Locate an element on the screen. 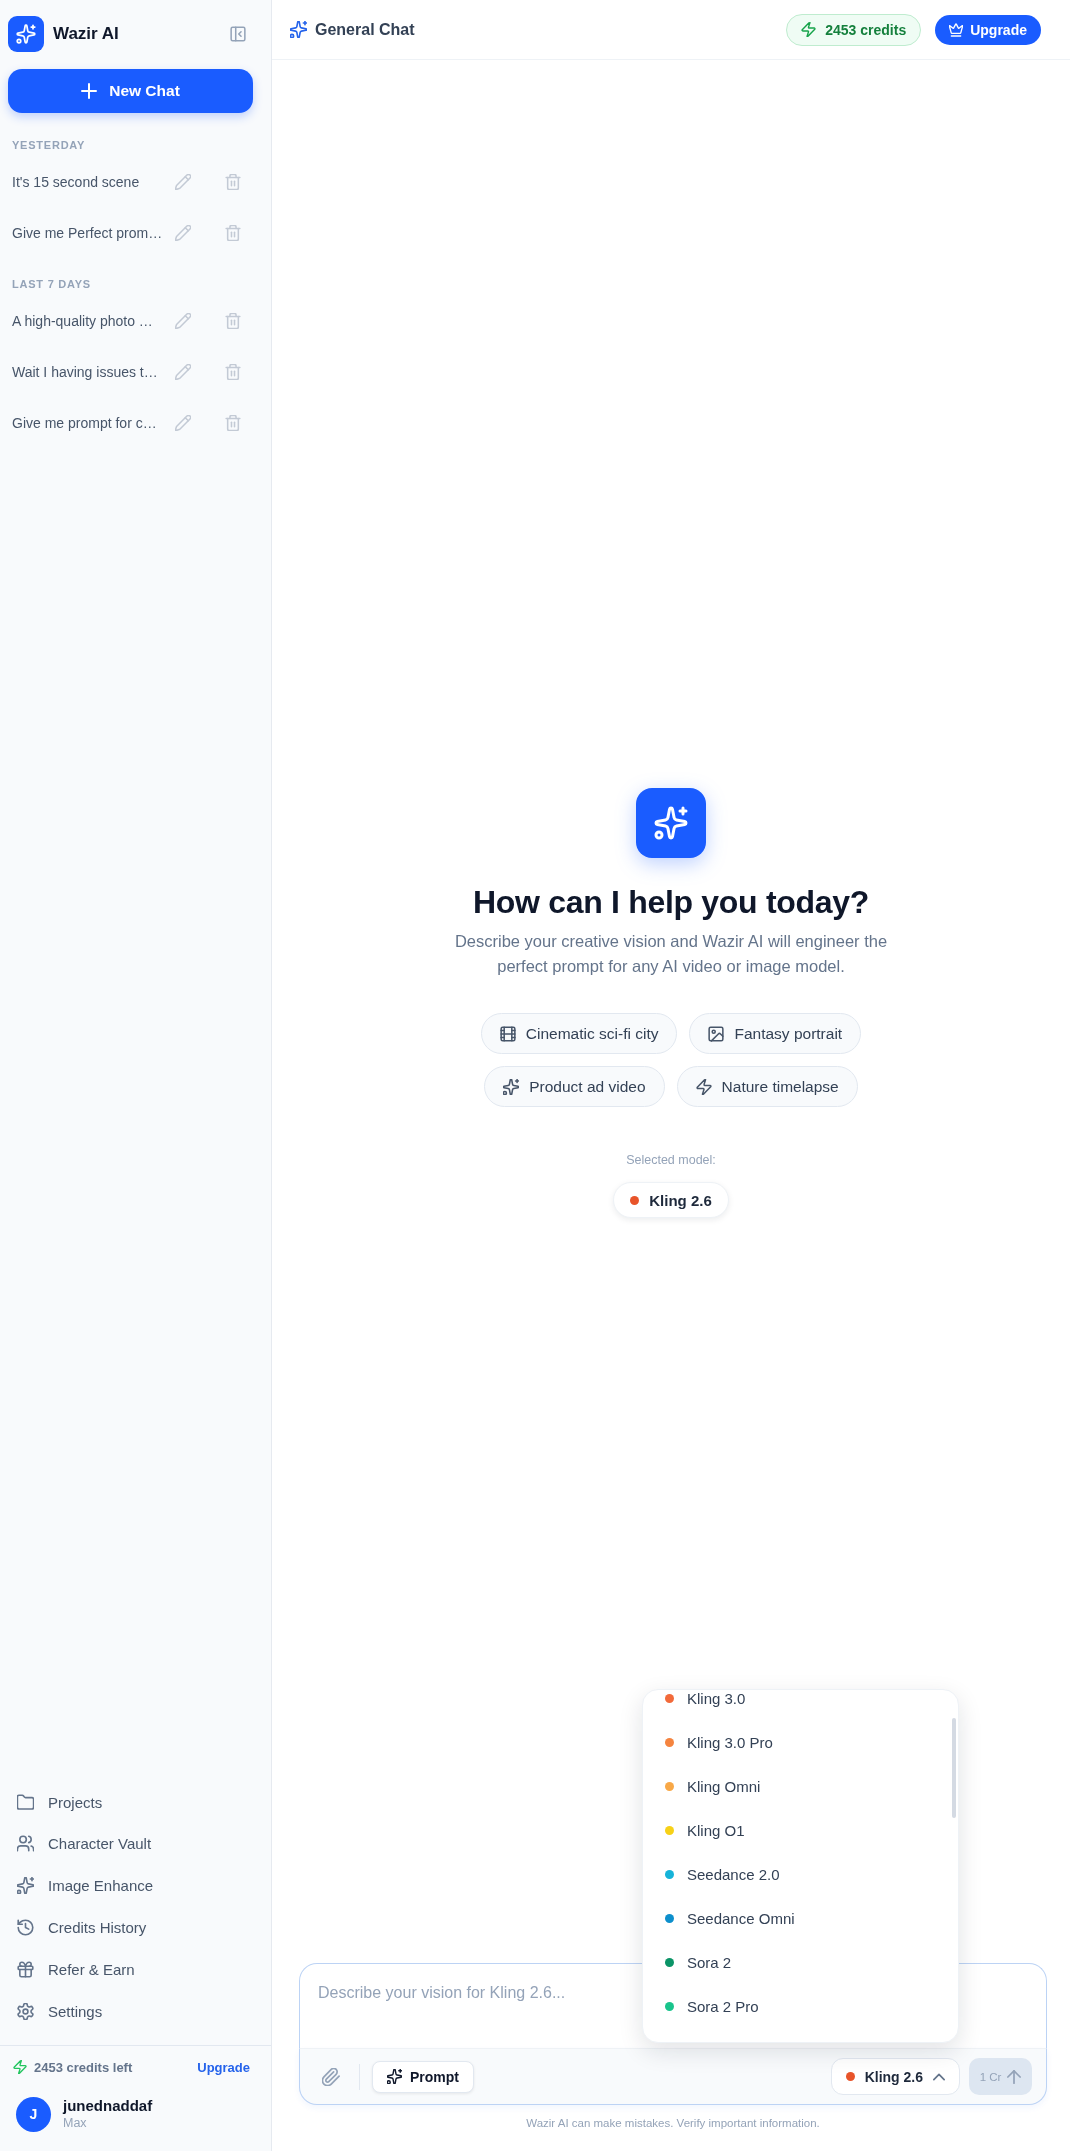 This screenshot has width=1070, height=2151. nav-link: Character Vault is located at coordinates (130, 1844).